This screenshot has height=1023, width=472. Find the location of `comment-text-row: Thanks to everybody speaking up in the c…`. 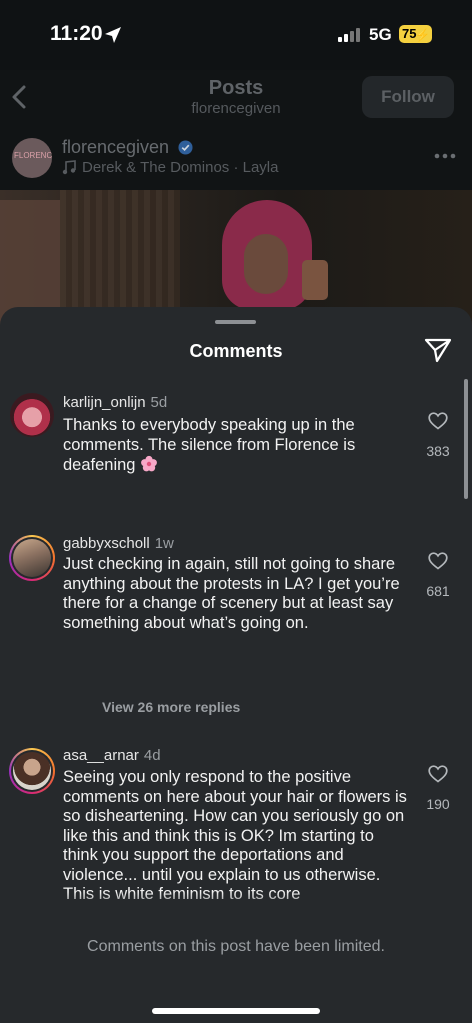

comment-text-row: Thanks to everybody speaking up in the c… is located at coordinates (238, 446).